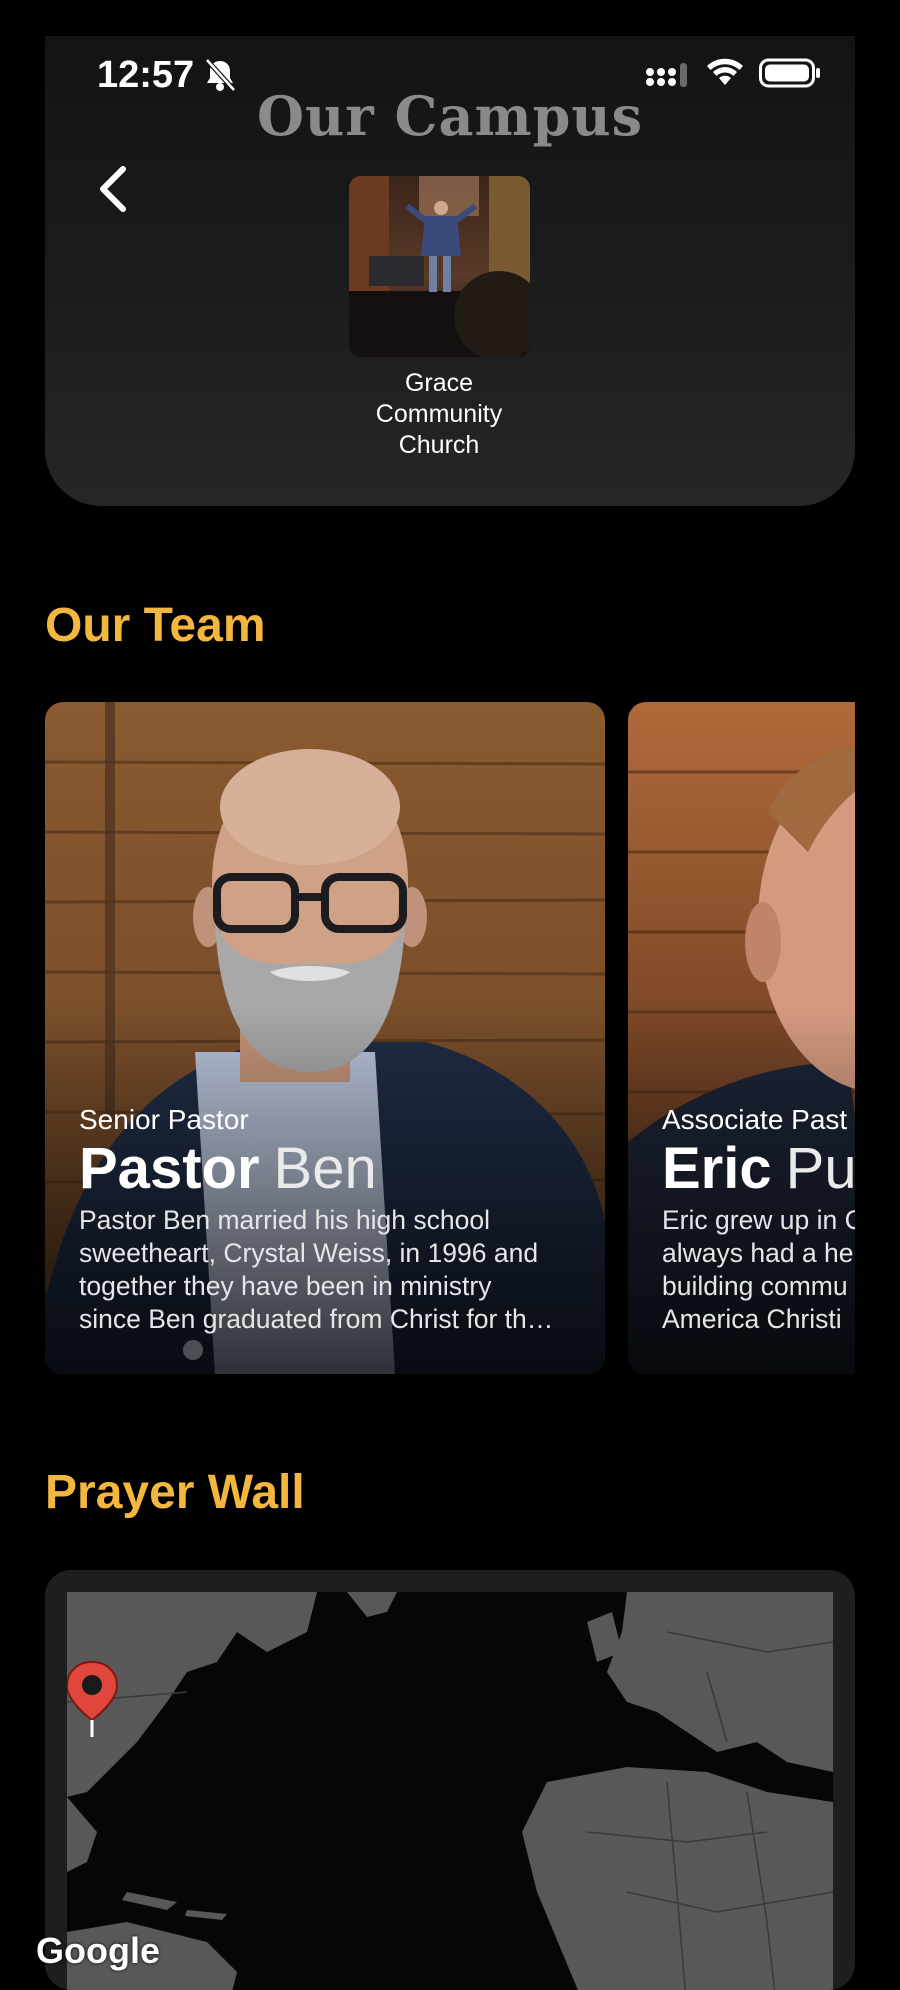 The width and height of the screenshot is (900, 1990). I want to click on campus-thumbnail, so click(439, 266).